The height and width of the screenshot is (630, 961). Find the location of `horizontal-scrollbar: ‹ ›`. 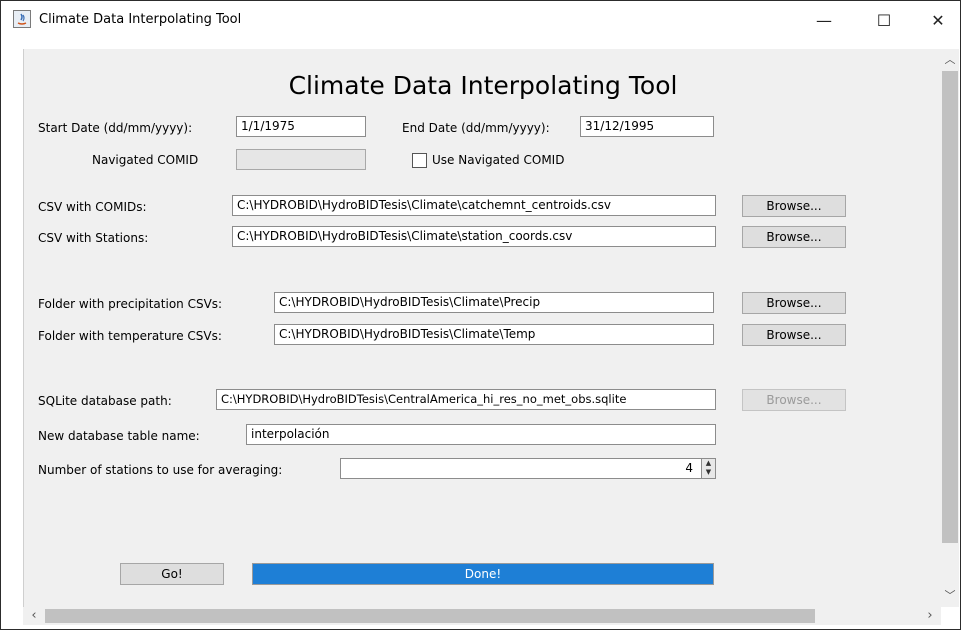

horizontal-scrollbar: ‹ › is located at coordinates (482, 616).